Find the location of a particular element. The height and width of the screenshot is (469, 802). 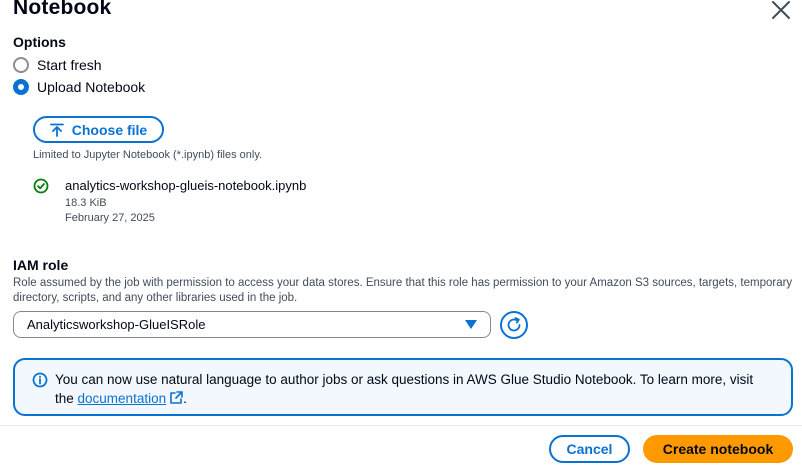

cancel-button: Cancel is located at coordinates (589, 449).